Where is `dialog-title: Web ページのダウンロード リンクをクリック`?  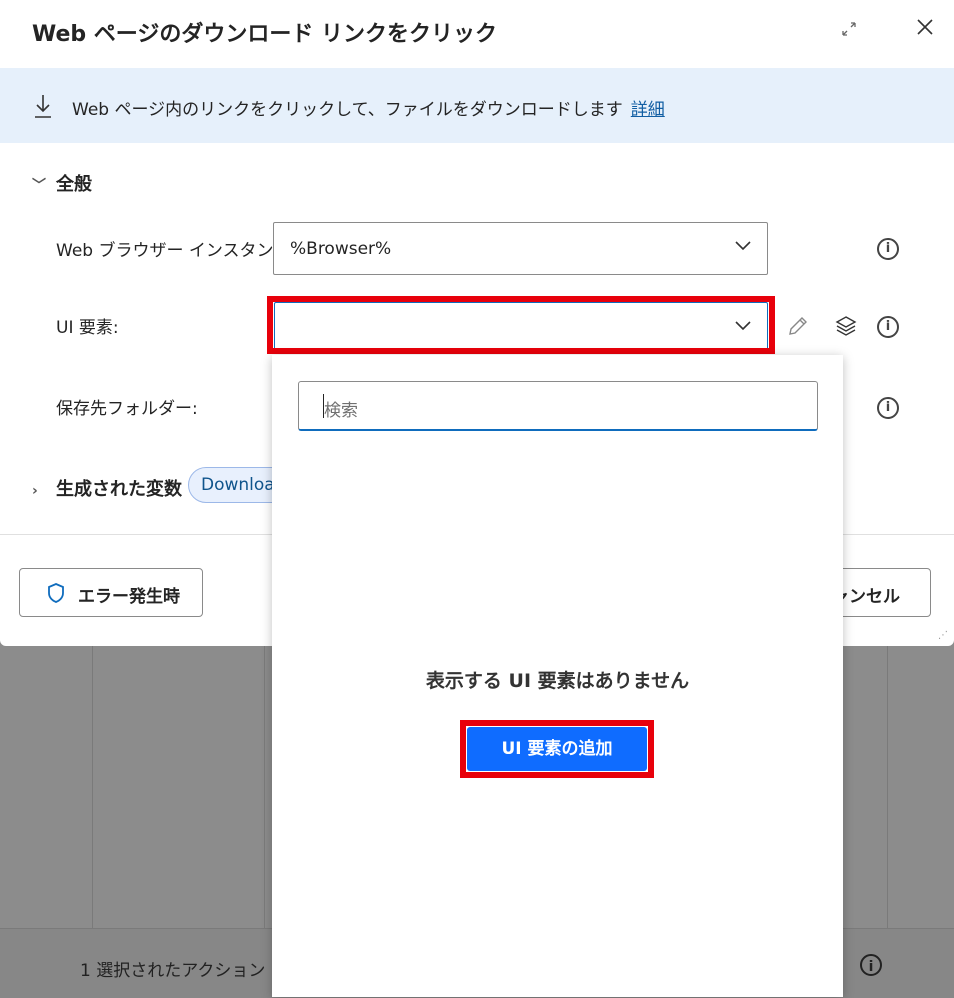
dialog-title: Web ページのダウンロード リンクをクリック is located at coordinates (265, 34).